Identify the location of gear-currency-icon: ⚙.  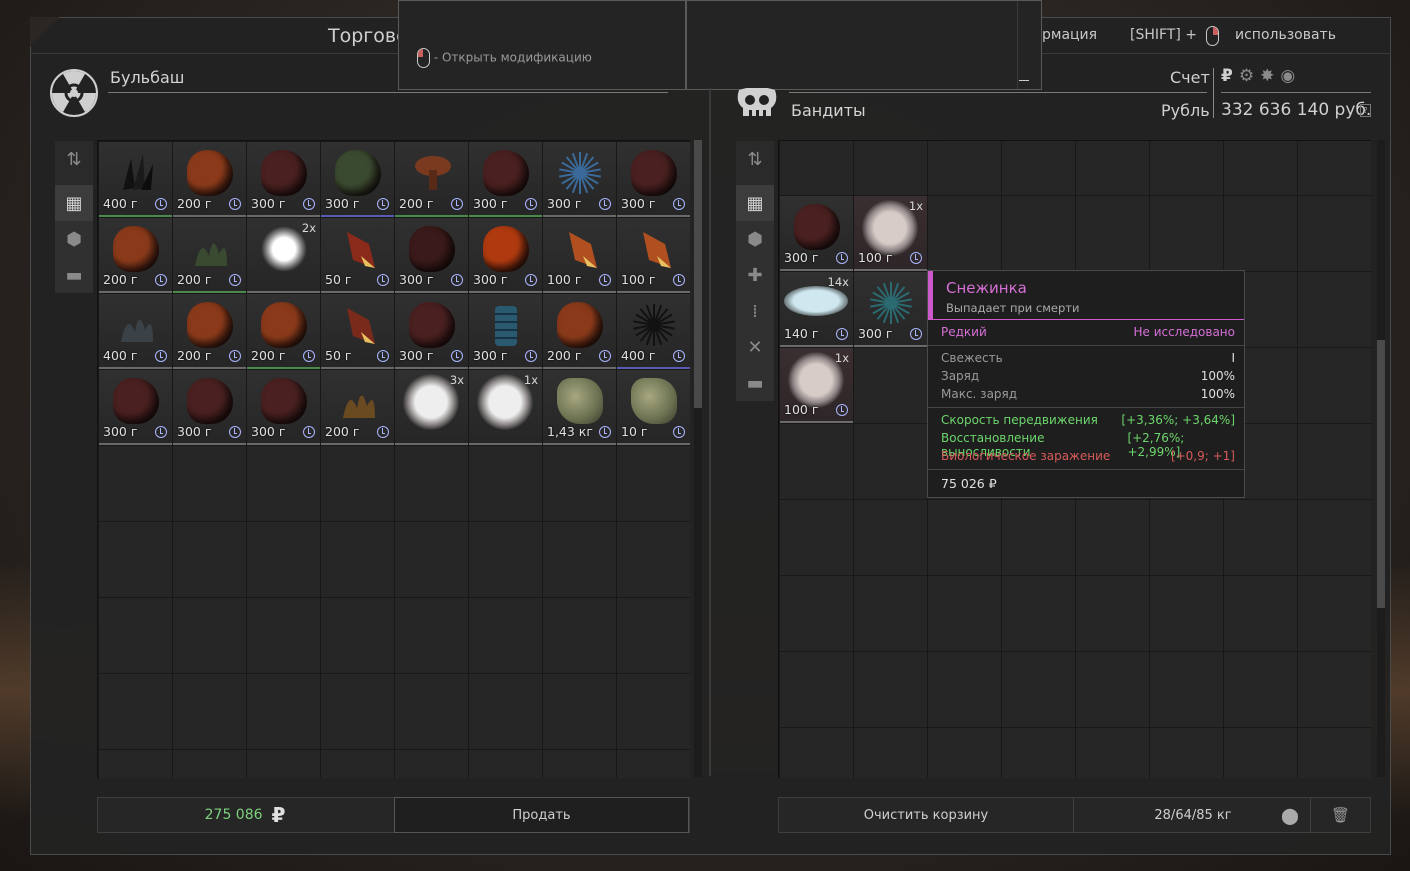
(1246, 76).